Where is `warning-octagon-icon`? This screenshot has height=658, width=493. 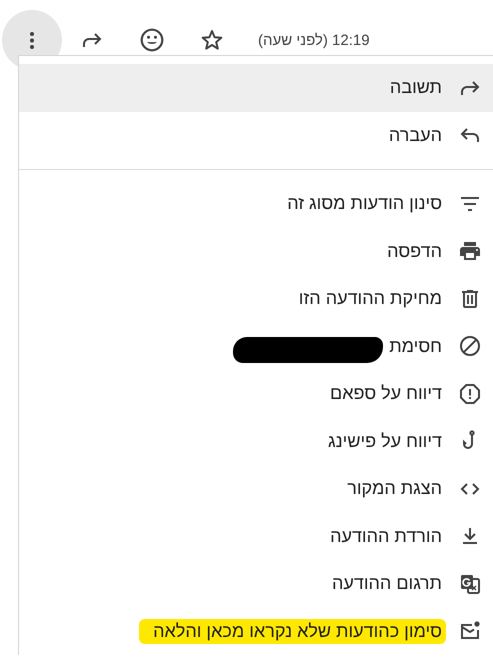 warning-octagon-icon is located at coordinates (470, 394).